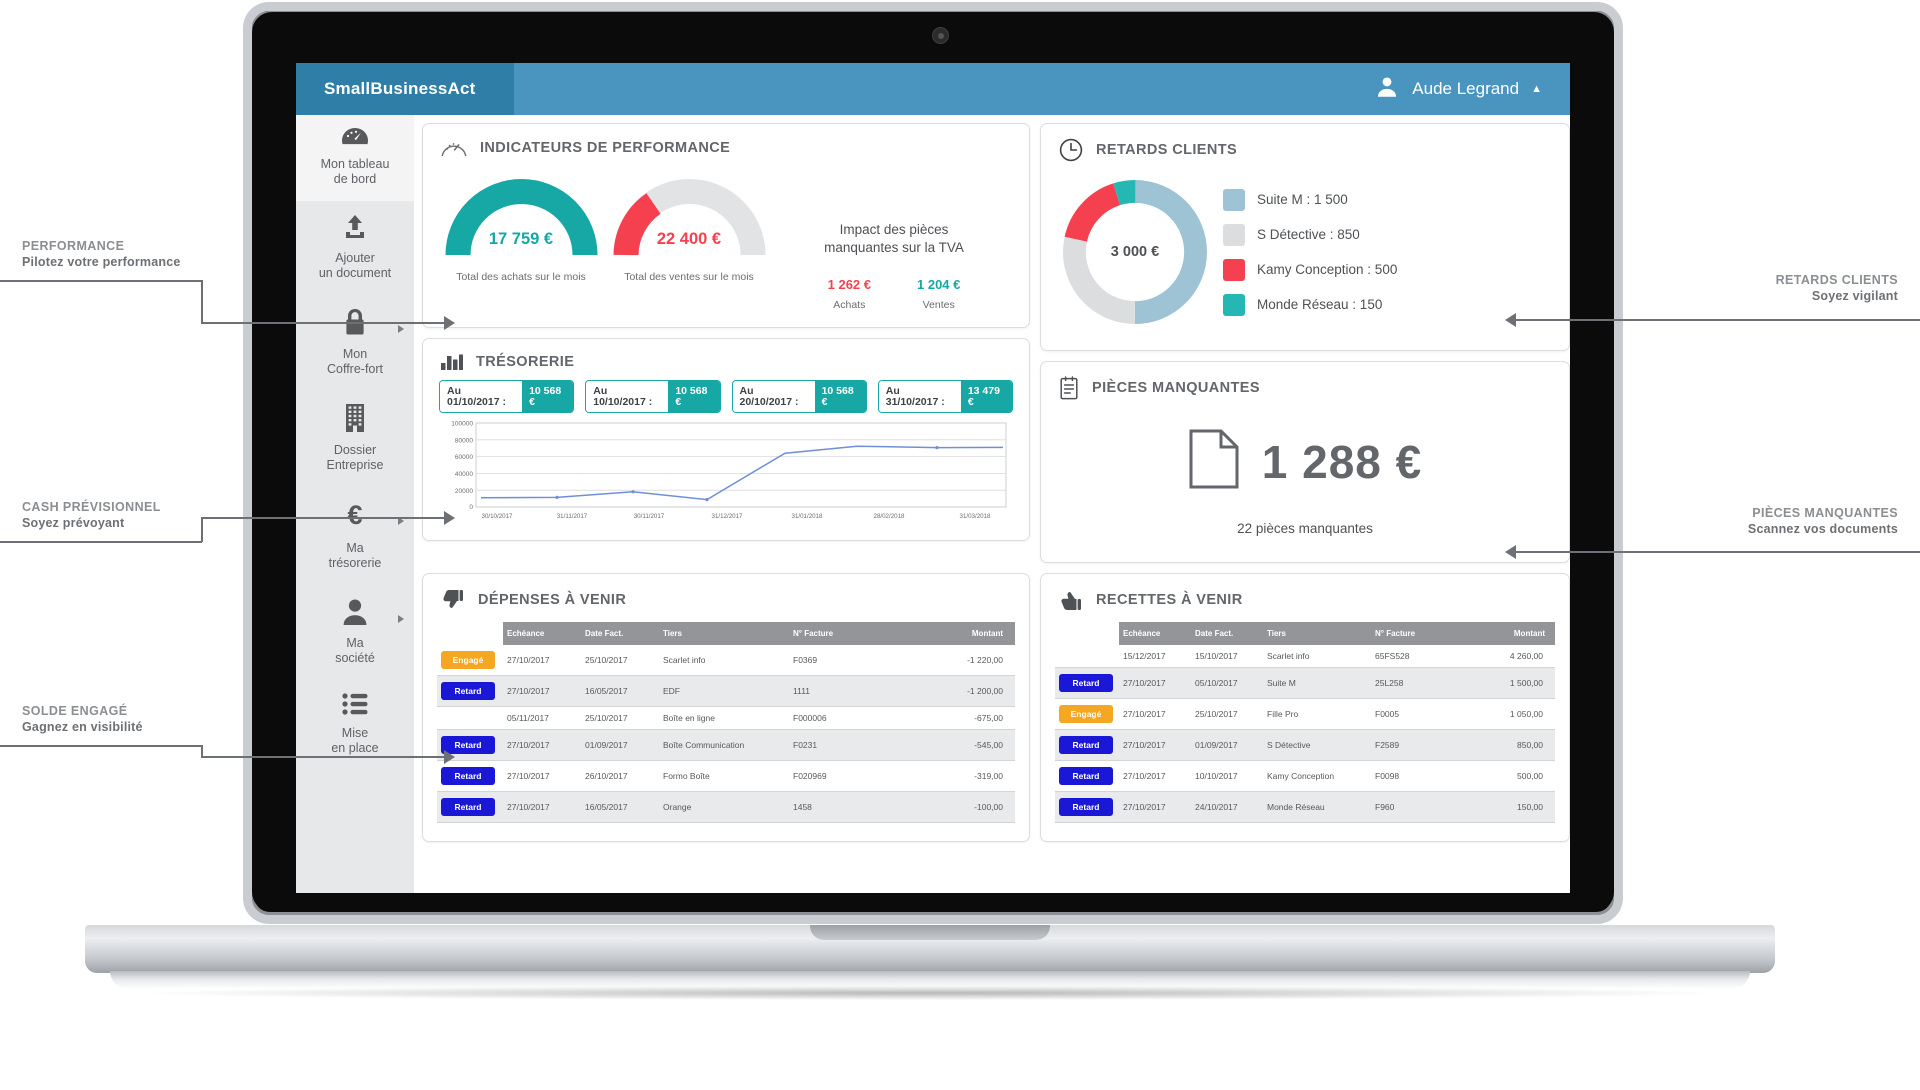  I want to click on cell-facture: F000006, so click(831, 718).